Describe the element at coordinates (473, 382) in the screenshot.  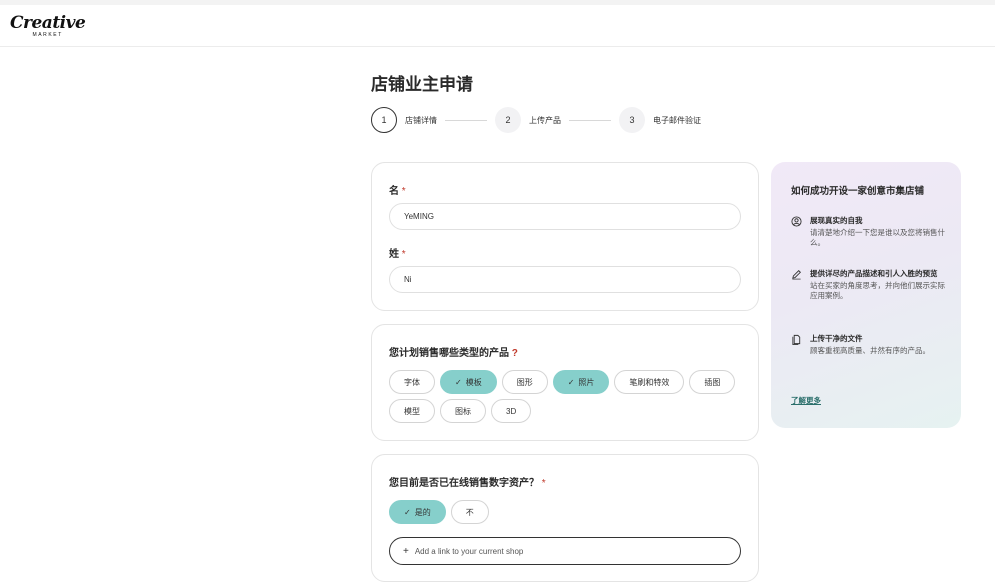
I see `chip-label: 模板` at that location.